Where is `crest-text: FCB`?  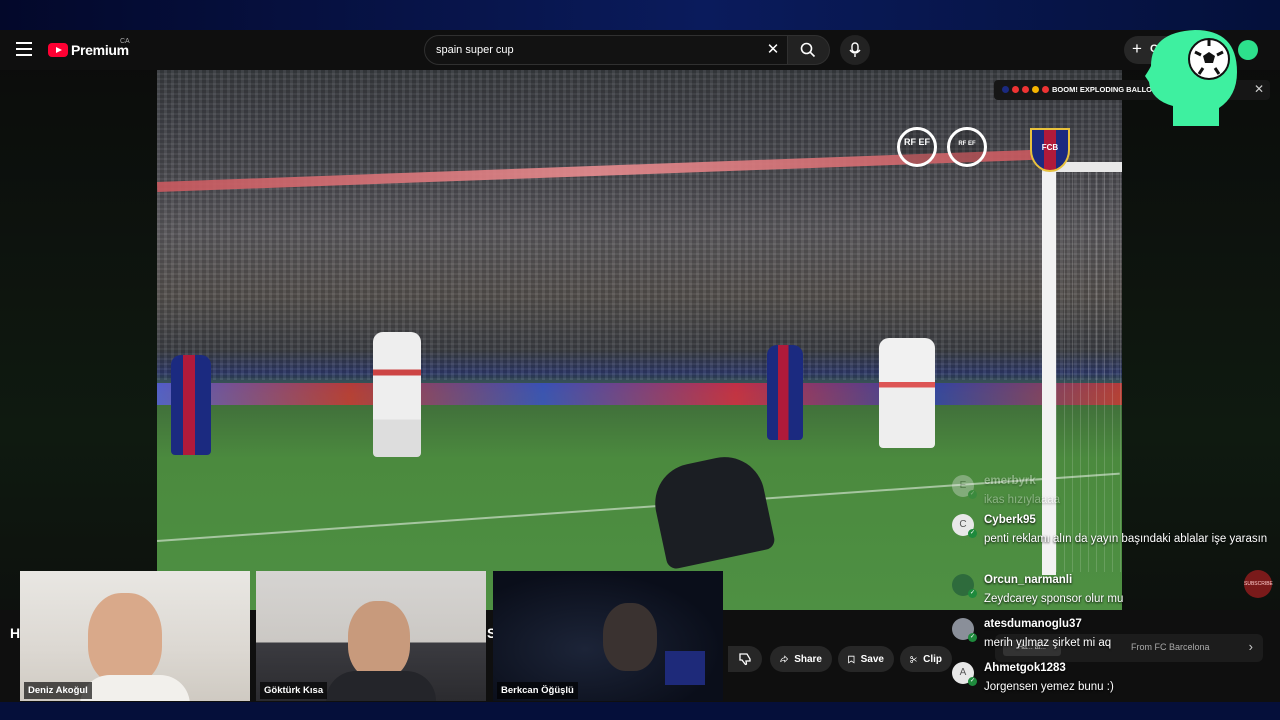
crest-text: FCB is located at coordinates (1050, 147).